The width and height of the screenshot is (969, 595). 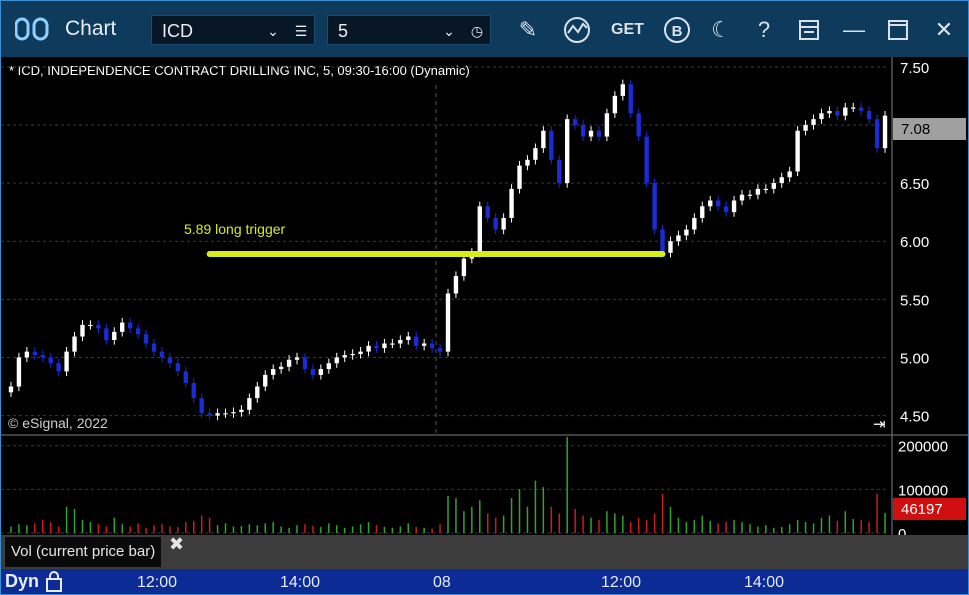 What do you see at coordinates (83, 551) in the screenshot?
I see `vol-panel-text: Vol (current price bar)` at bounding box center [83, 551].